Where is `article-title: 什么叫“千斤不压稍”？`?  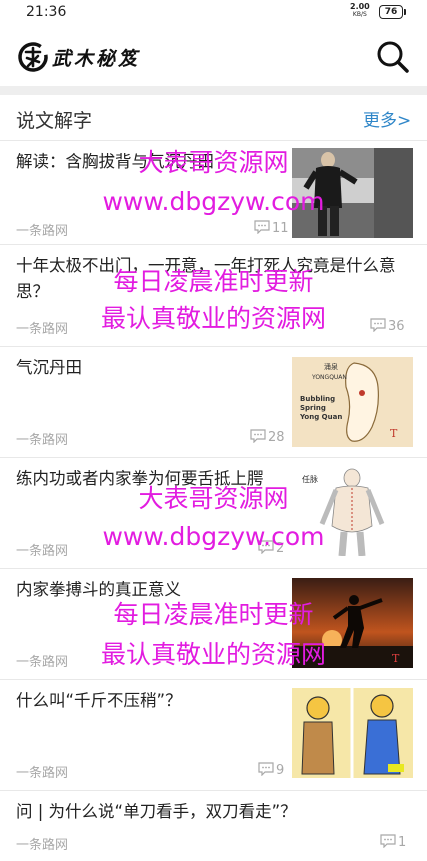 article-title: 什么叫“千斤不压稍”？ is located at coordinates (99, 700).